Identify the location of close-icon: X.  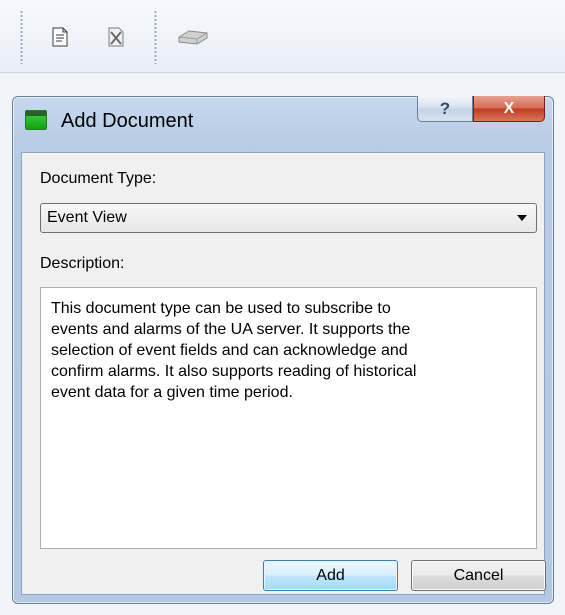
(509, 108).